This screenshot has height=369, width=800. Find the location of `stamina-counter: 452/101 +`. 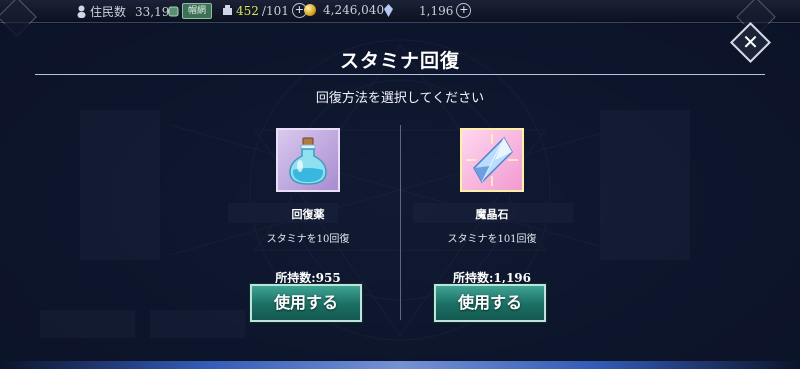

stamina-counter: 452/101 + is located at coordinates (264, 10).